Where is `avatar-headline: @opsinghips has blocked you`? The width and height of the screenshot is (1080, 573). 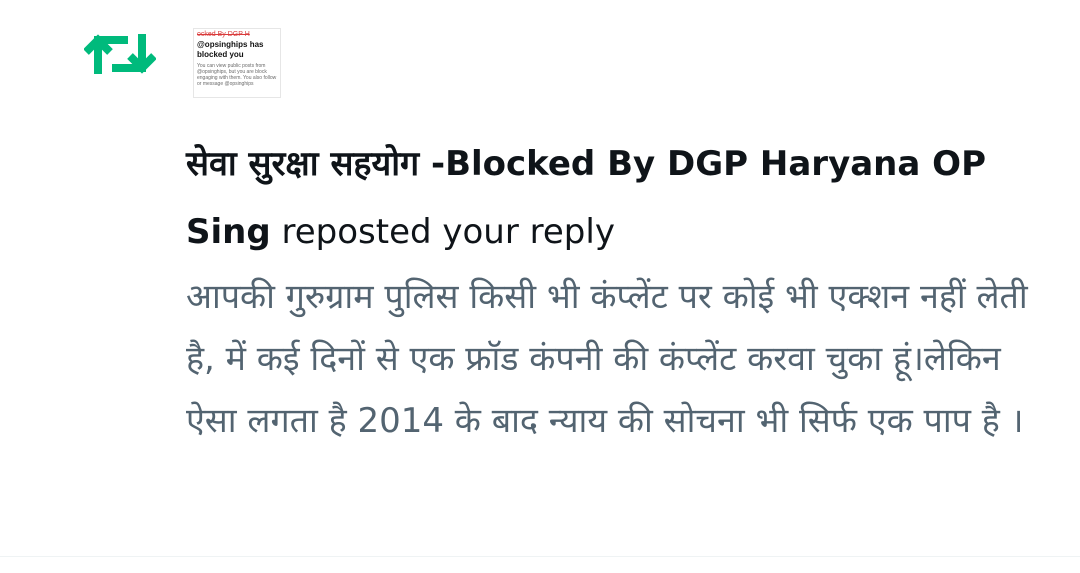 avatar-headline: @opsinghips has blocked you is located at coordinates (230, 49).